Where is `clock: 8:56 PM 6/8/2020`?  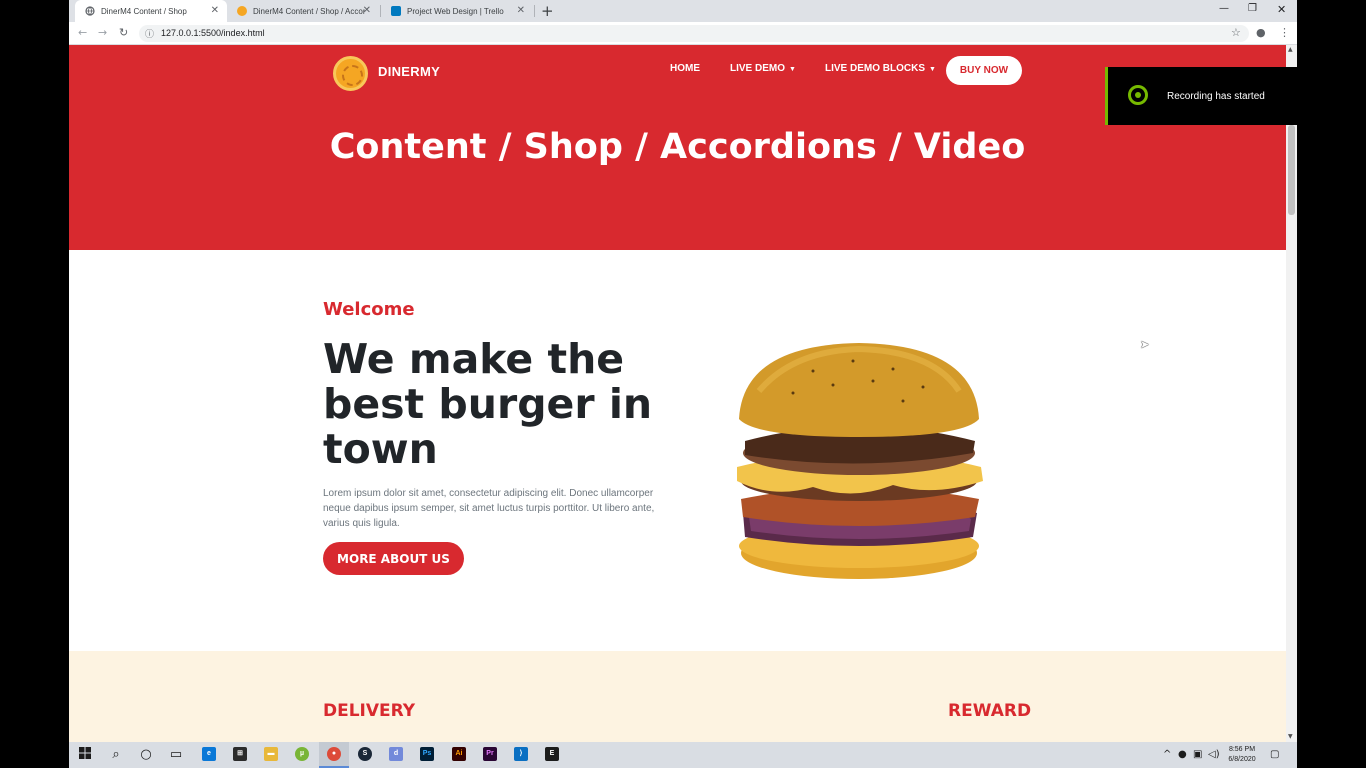 clock: 8:56 PM 6/8/2020 is located at coordinates (1242, 755).